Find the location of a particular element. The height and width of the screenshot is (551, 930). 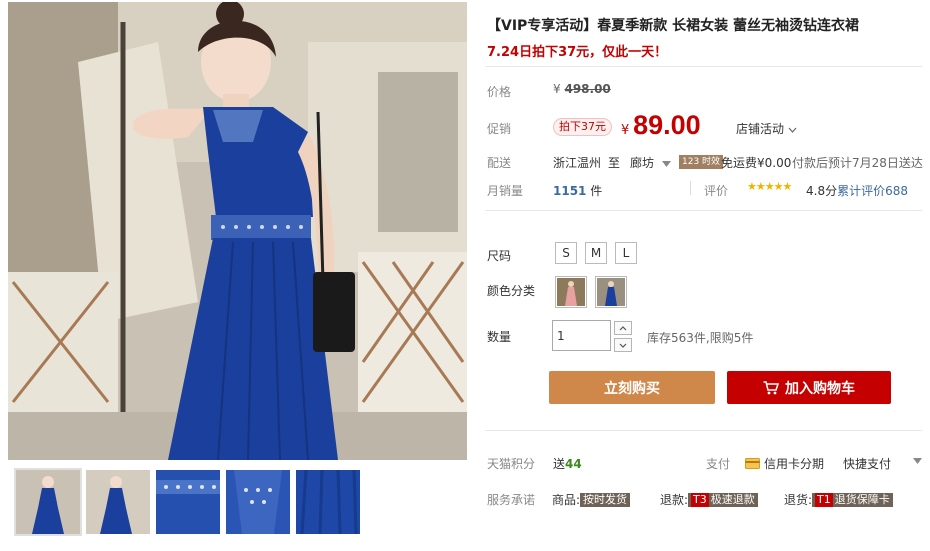

service-return: 退货: T1 退货保障卡 is located at coordinates (838, 499).